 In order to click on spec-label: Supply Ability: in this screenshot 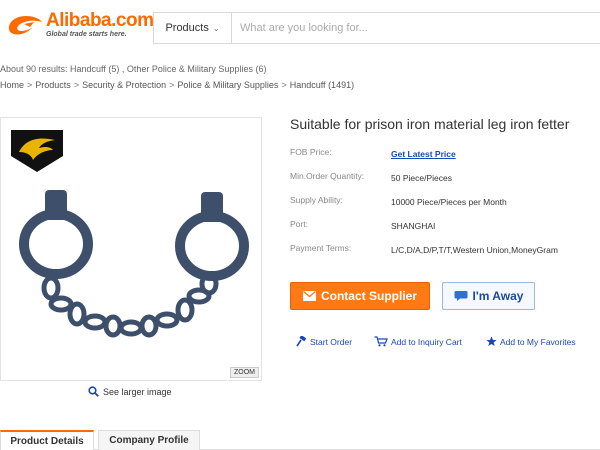, I will do `click(316, 200)`.